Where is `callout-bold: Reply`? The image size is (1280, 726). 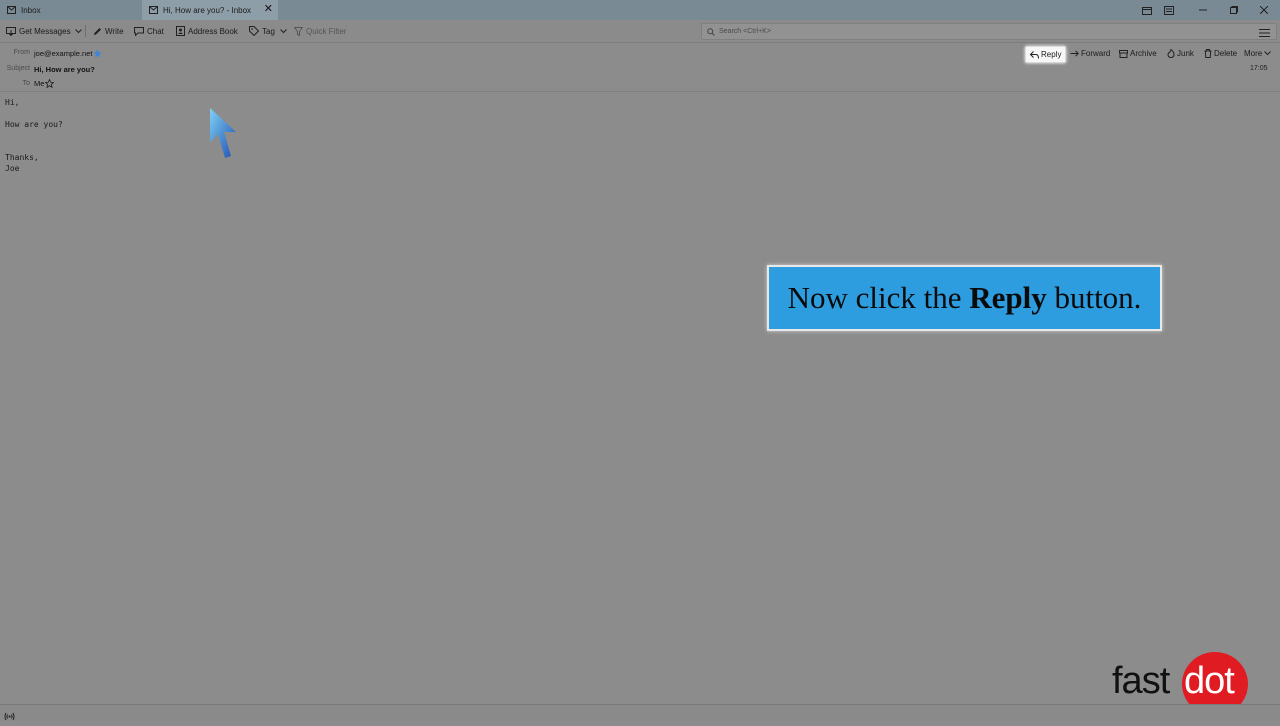
callout-bold: Reply is located at coordinates (1008, 297).